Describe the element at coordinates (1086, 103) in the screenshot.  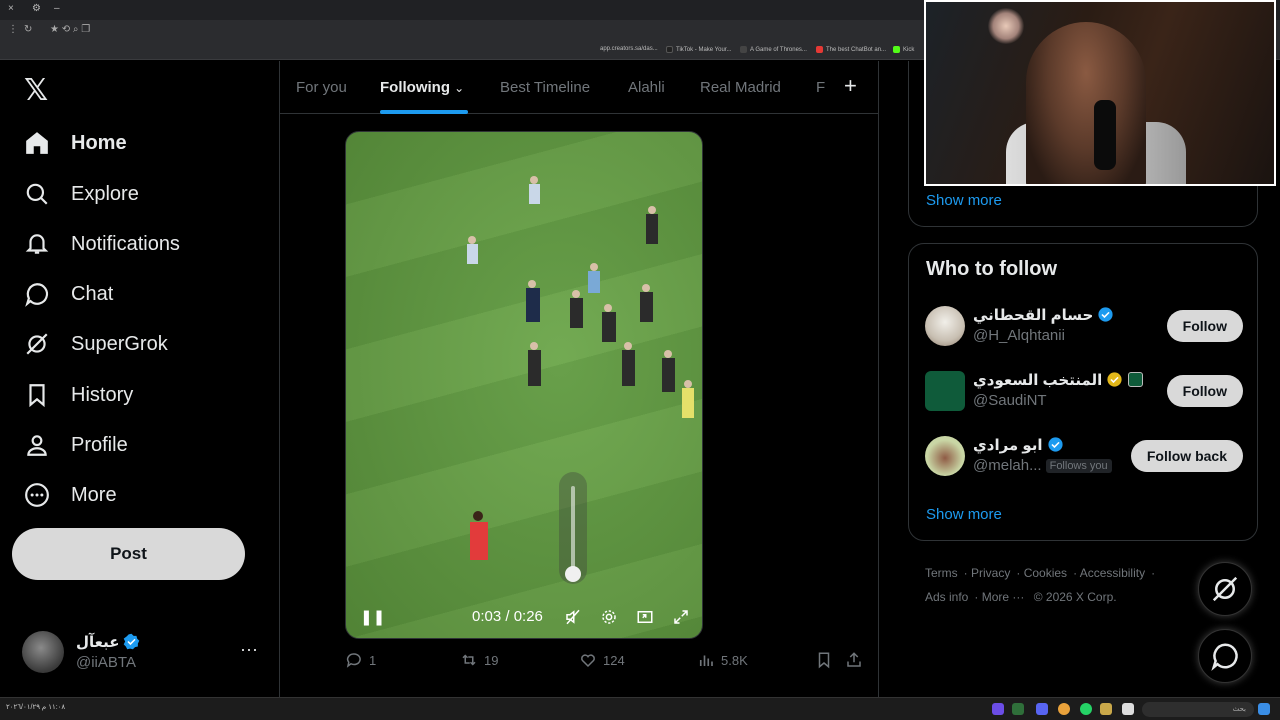
I see `webcam-person` at that location.